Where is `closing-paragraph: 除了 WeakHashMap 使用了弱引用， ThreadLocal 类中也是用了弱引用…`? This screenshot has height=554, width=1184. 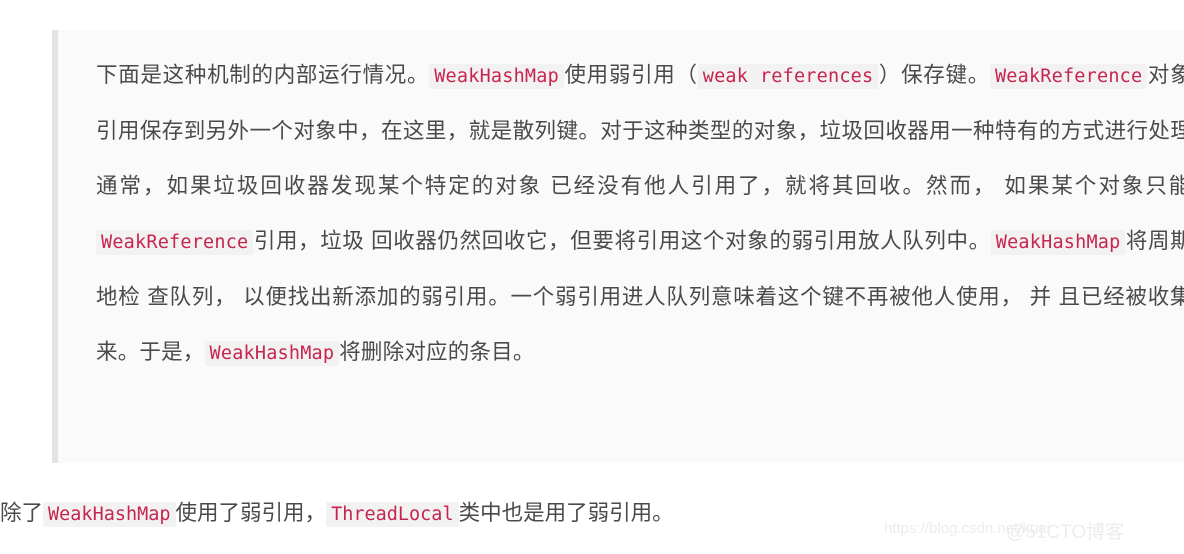 closing-paragraph: 除了 WeakHashMap 使用了弱引用， ThreadLocal 类中也是用了弱引用… is located at coordinates (592, 514).